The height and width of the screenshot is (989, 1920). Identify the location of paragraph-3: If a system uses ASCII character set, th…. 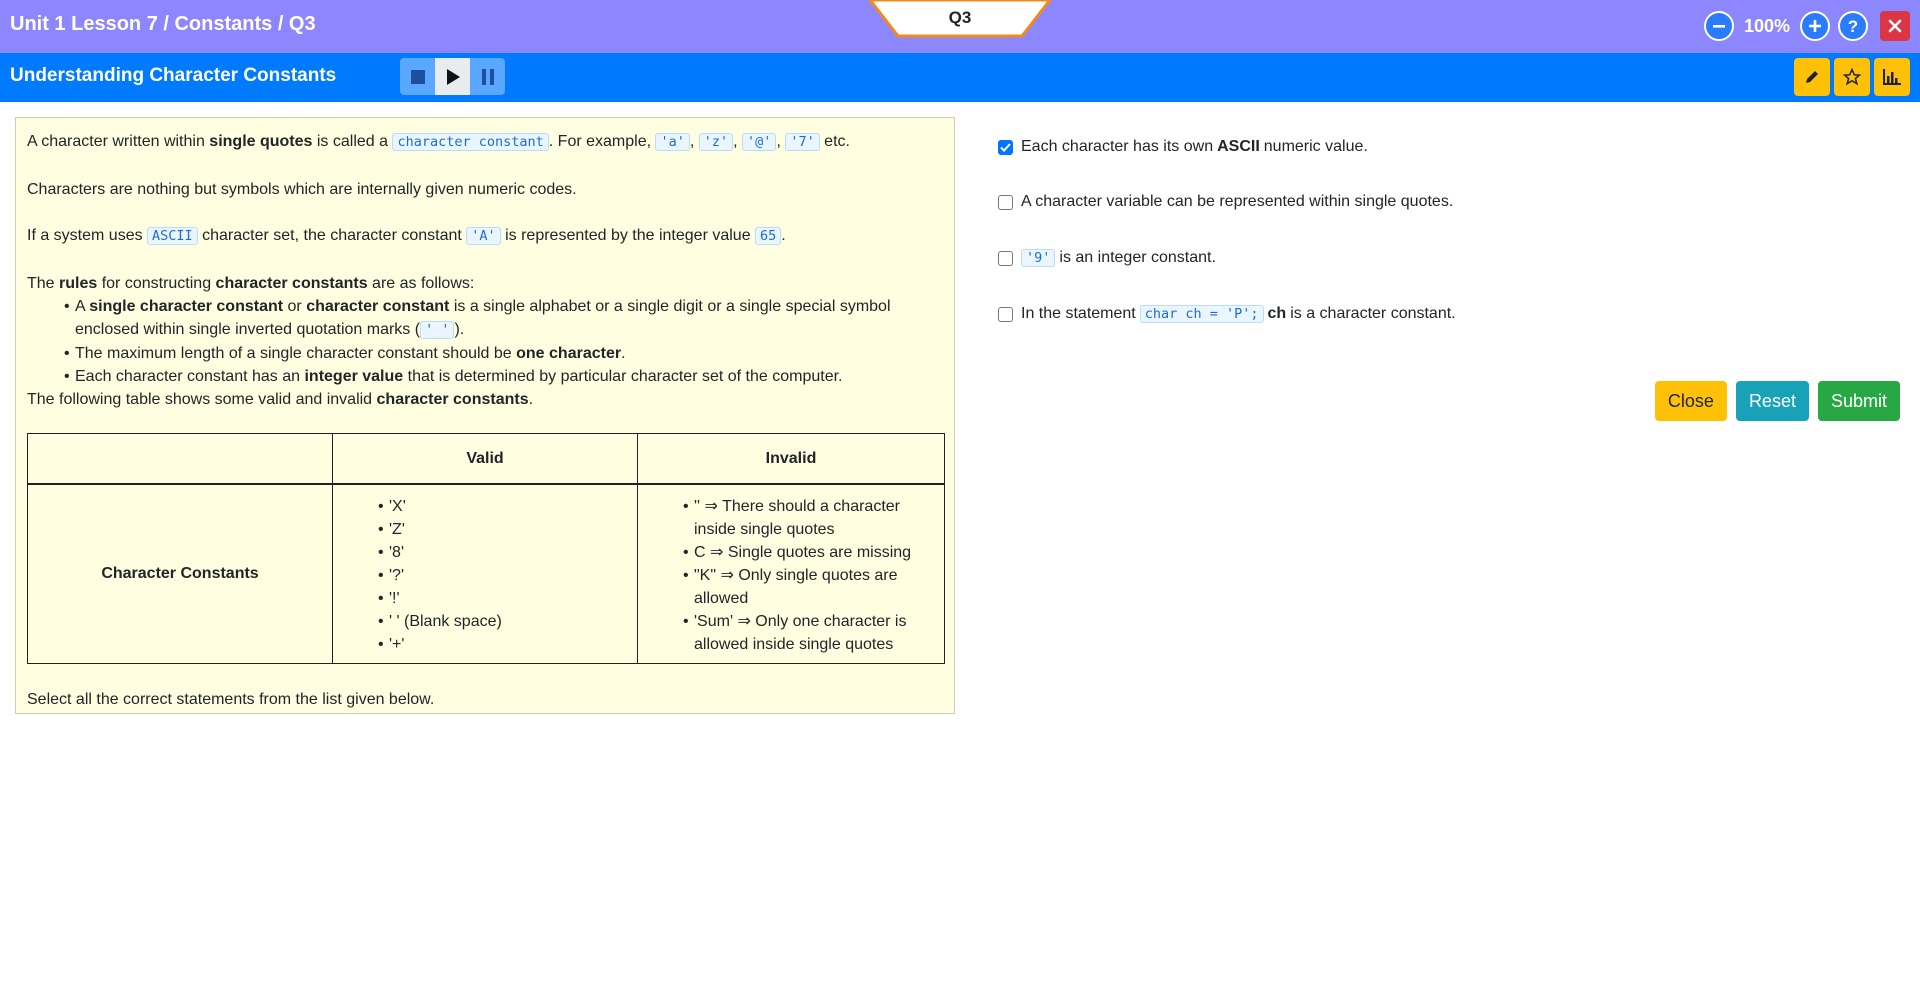
(406, 236).